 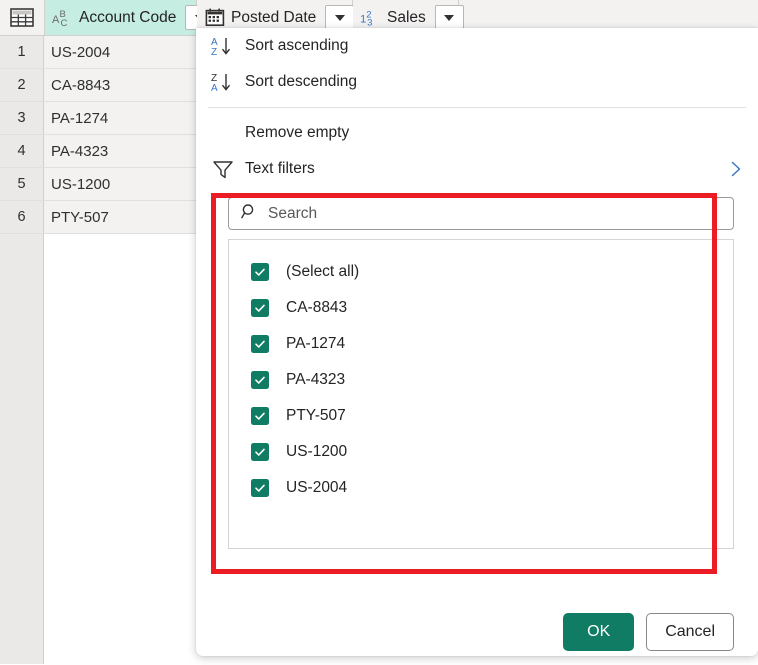 I want to click on table-icon, so click(x=22, y=17).